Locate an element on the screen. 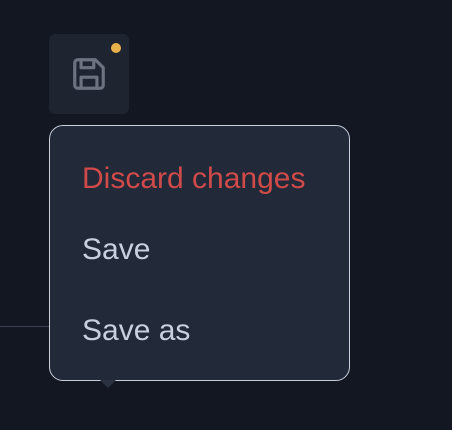 The height and width of the screenshot is (430, 452). floppy-disk-icon is located at coordinates (89, 74).